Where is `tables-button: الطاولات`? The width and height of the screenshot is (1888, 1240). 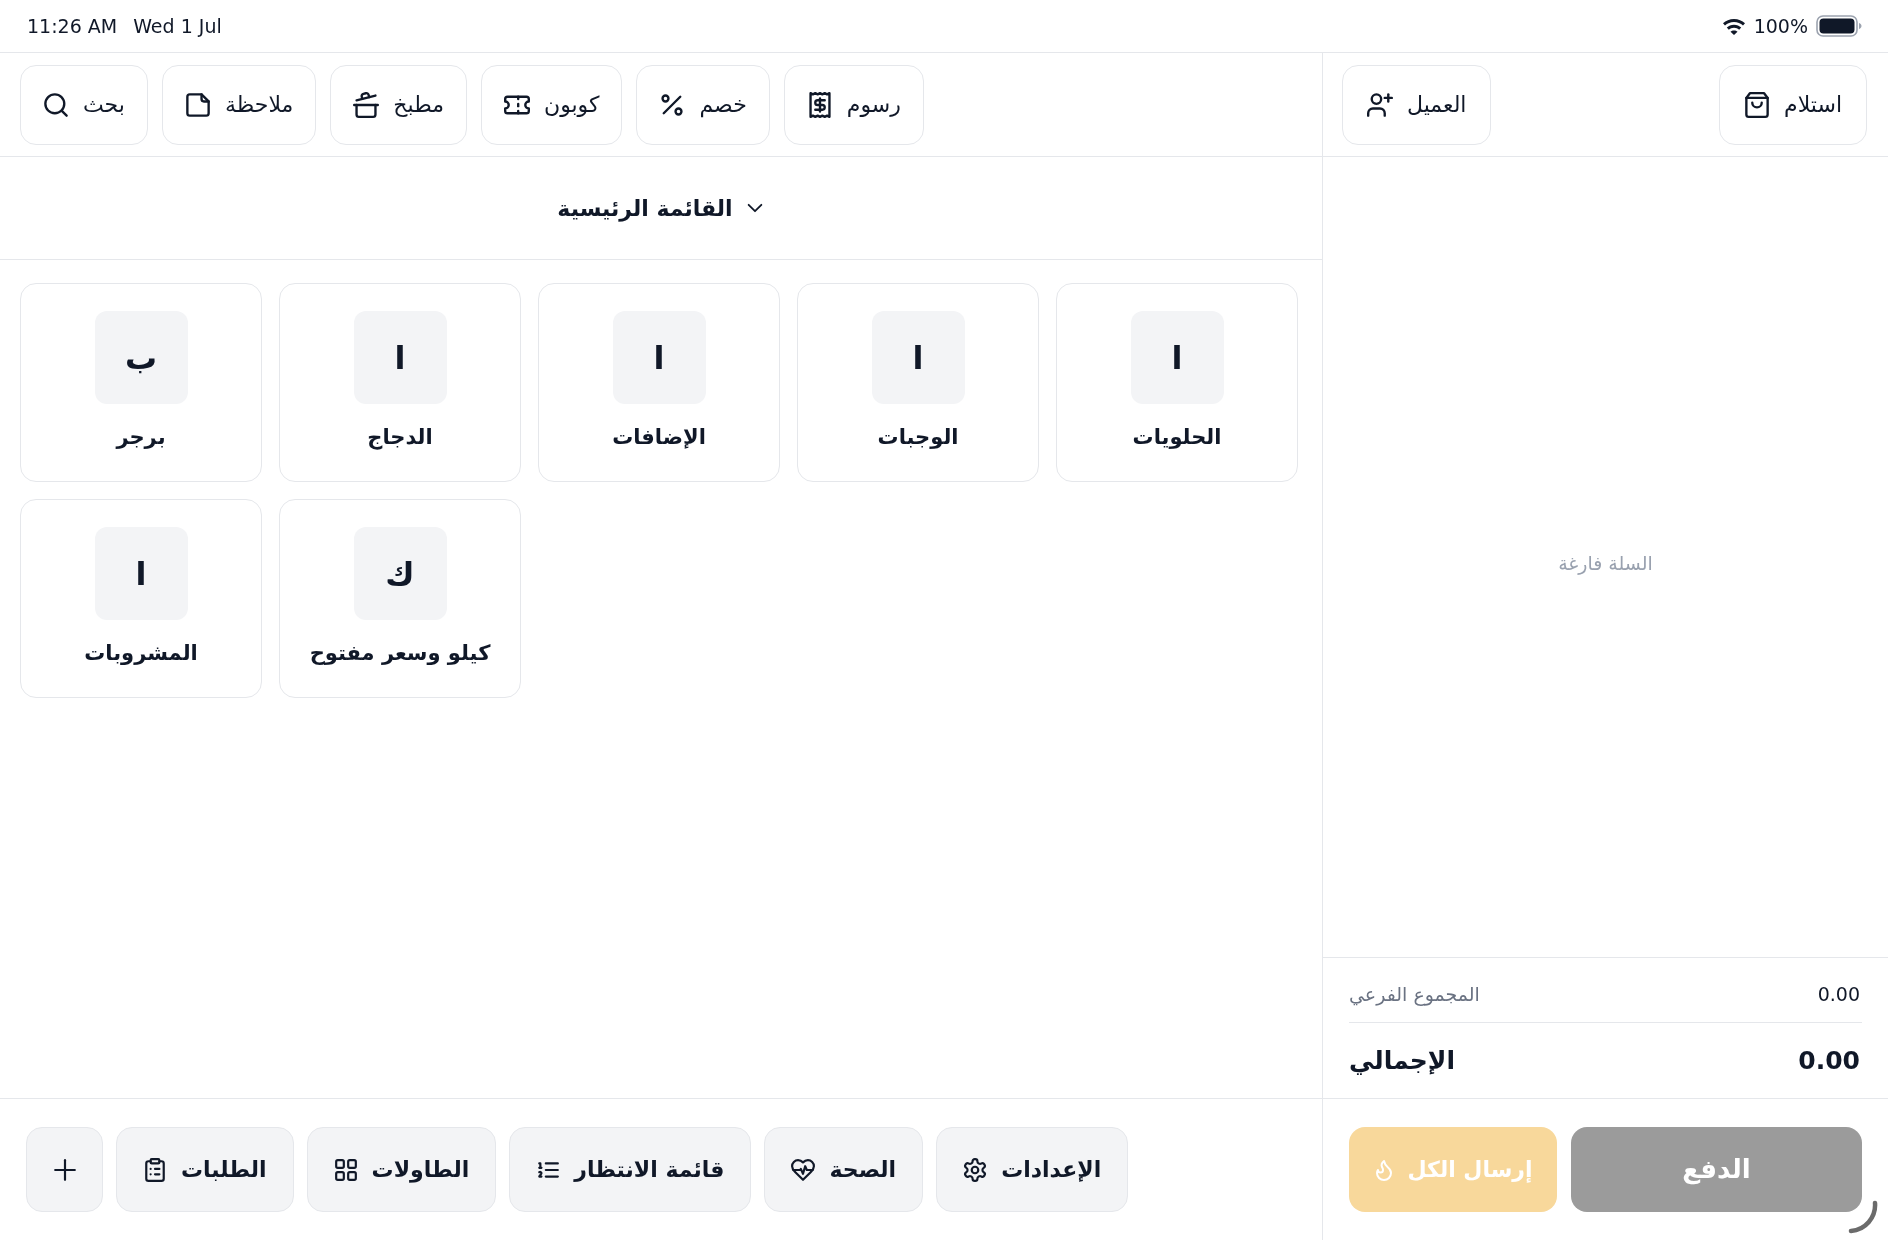
tables-button: الطاولات is located at coordinates (401, 1169).